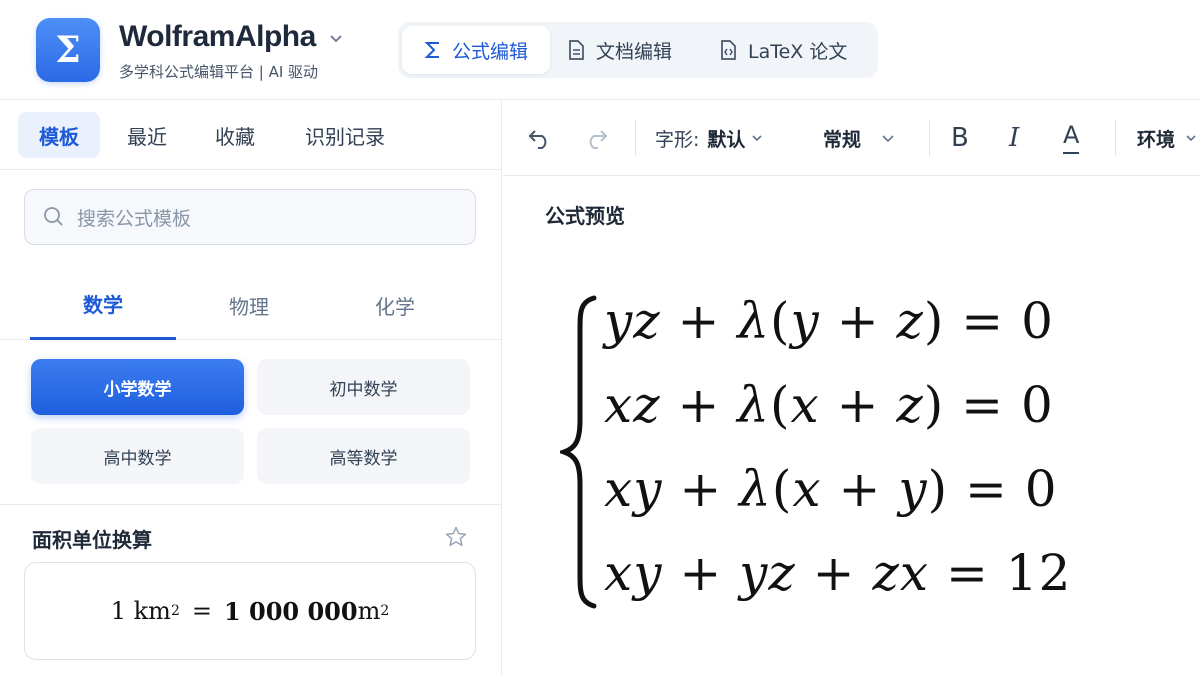 The height and width of the screenshot is (675, 1200). I want to click on redo-icon, so click(598, 139).